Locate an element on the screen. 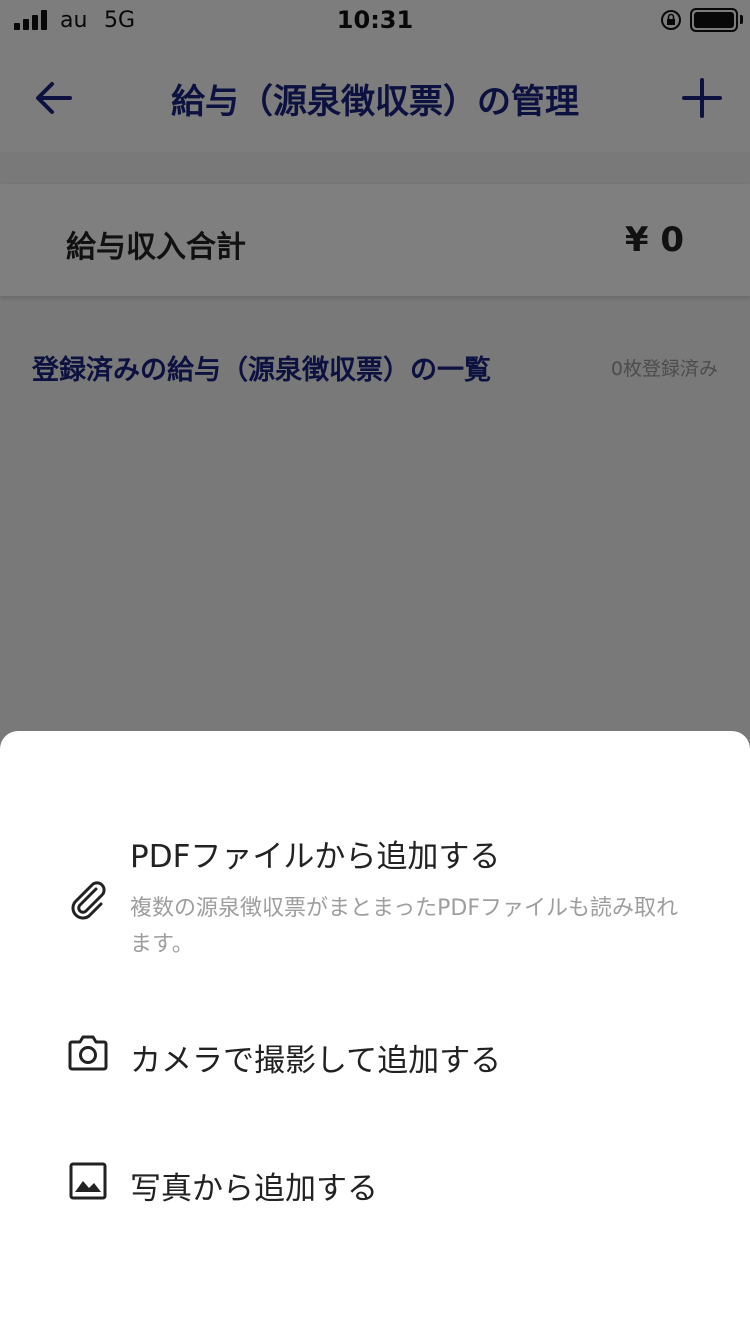 The height and width of the screenshot is (1334, 750). add-from-photos-option: 写真から追加する is located at coordinates (375, 1191).